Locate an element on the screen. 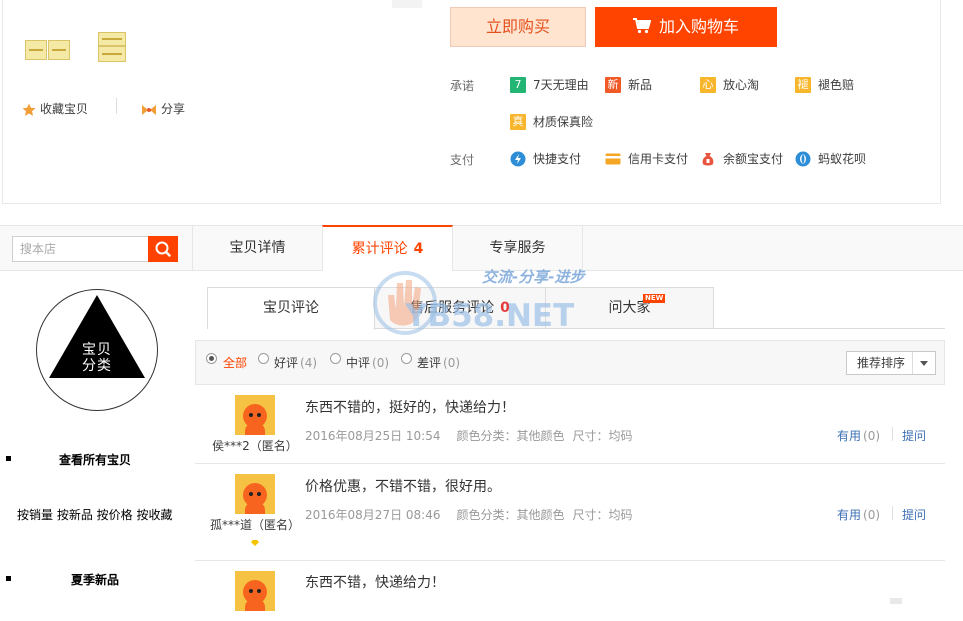 The image size is (963, 621). reviewer-nickname: 孤***道（匿名） is located at coordinates (254, 525).